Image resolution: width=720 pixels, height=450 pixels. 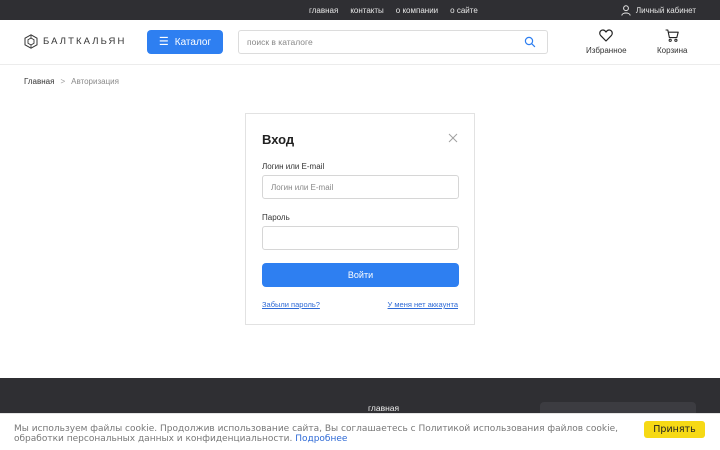 I want to click on cart-label: Корзина, so click(x=672, y=50).